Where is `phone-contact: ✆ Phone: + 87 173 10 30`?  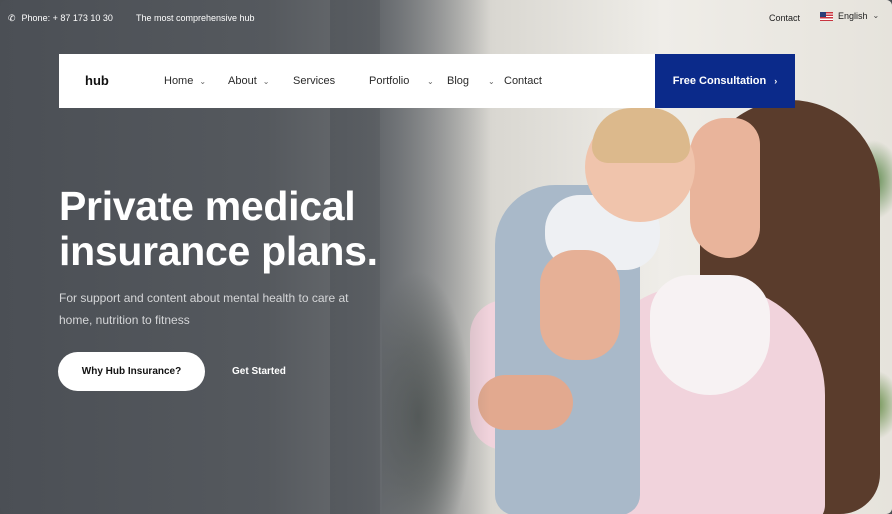 phone-contact: ✆ Phone: + 87 173 10 30 is located at coordinates (60, 18).